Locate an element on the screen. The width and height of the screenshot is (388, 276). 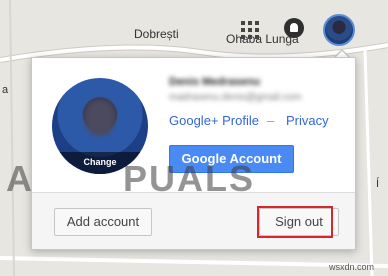
notifications-bell-icon is located at coordinates (294, 28).